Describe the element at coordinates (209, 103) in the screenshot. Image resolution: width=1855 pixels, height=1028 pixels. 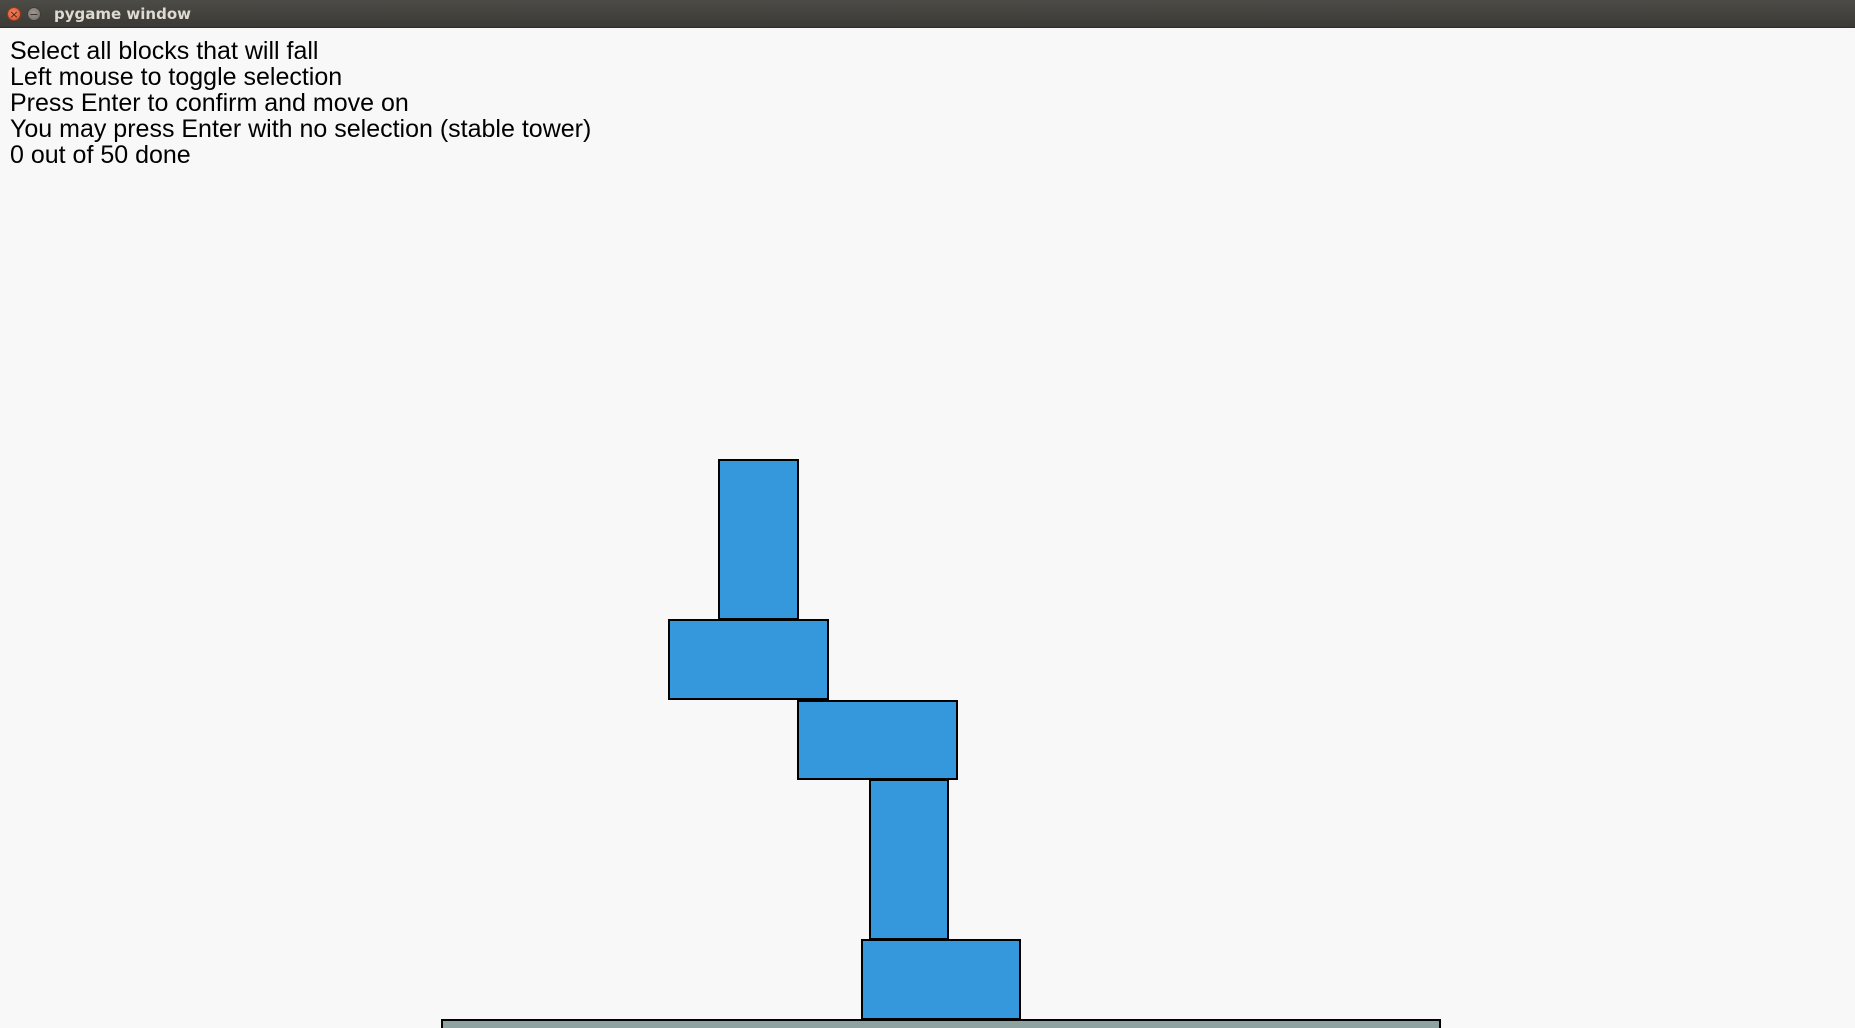
I see `instruction-press-enter: Press Enter to confirm and move on` at that location.